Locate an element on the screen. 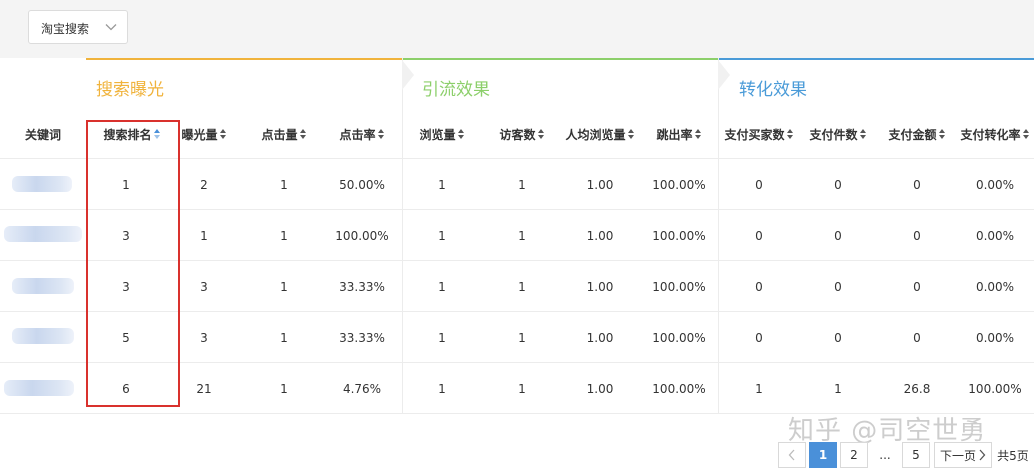  col-label: 支付件数 is located at coordinates (833, 134).